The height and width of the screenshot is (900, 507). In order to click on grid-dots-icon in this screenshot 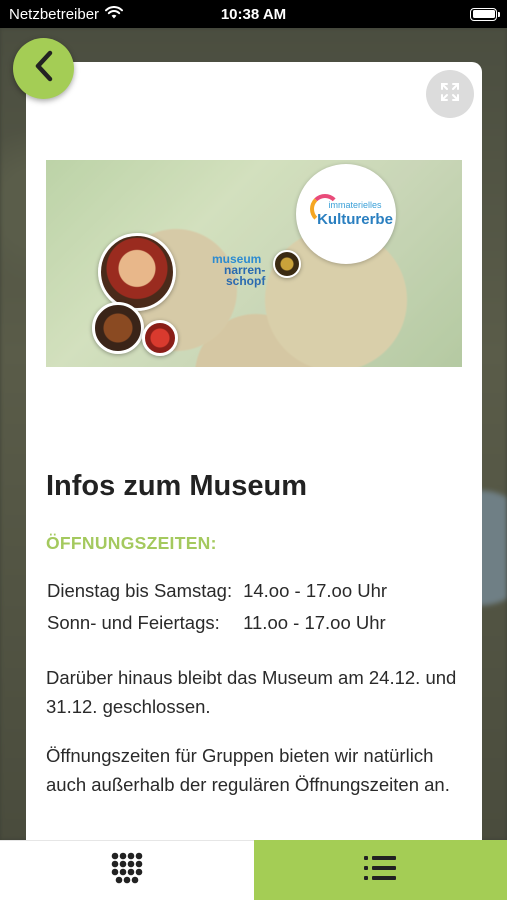, I will do `click(127, 870)`.